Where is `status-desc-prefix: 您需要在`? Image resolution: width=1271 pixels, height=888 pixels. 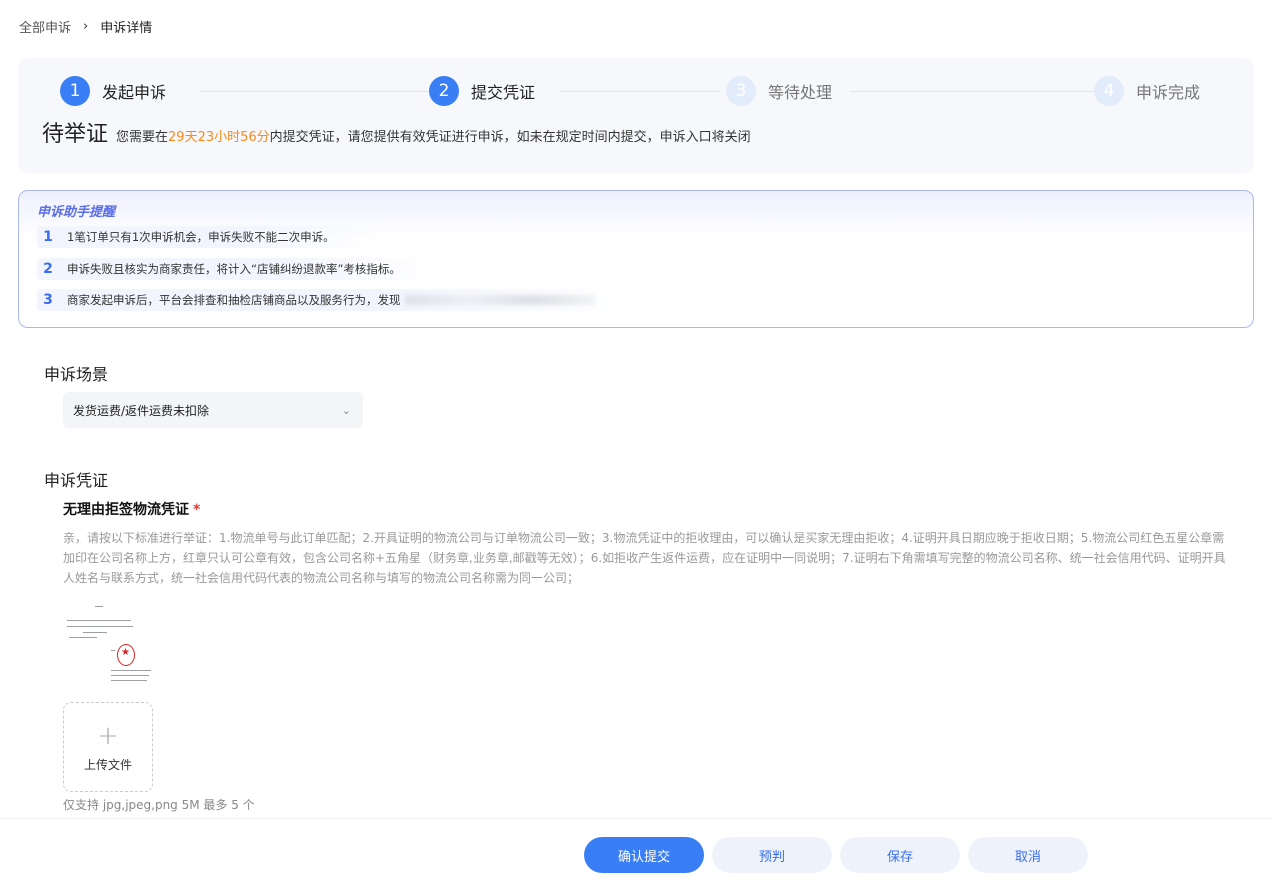
status-desc-prefix: 您需要在 is located at coordinates (142, 137).